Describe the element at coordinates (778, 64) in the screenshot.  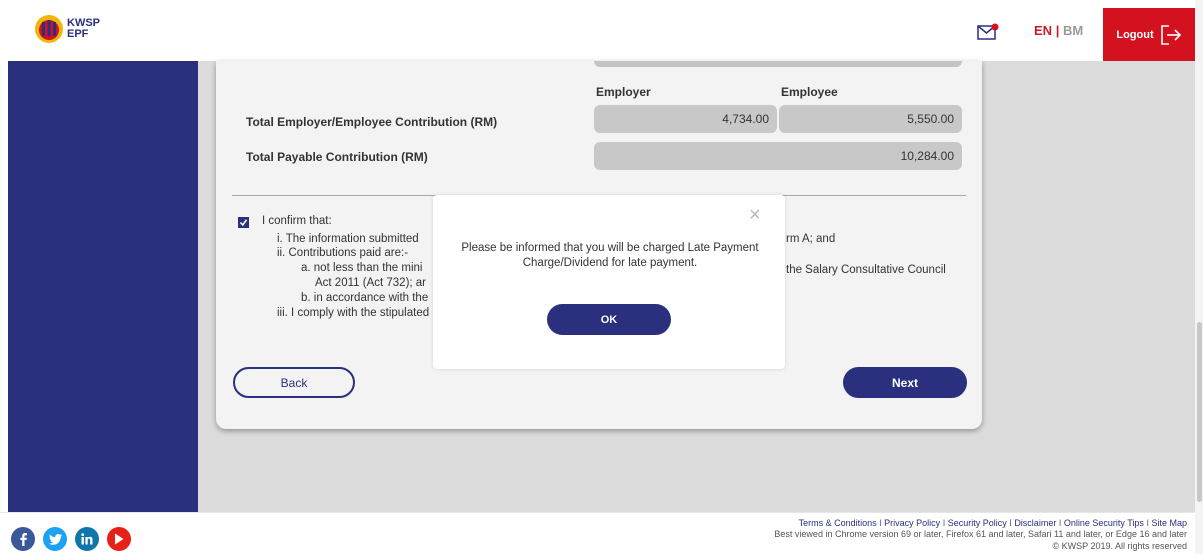
I see `top-field-remnant` at that location.